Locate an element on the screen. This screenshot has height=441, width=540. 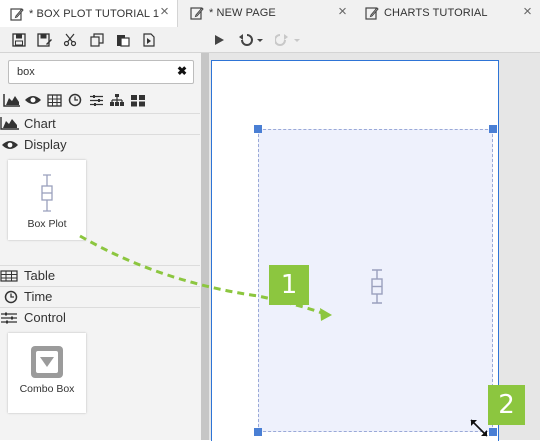
eye-filter-icon is located at coordinates (33, 100).